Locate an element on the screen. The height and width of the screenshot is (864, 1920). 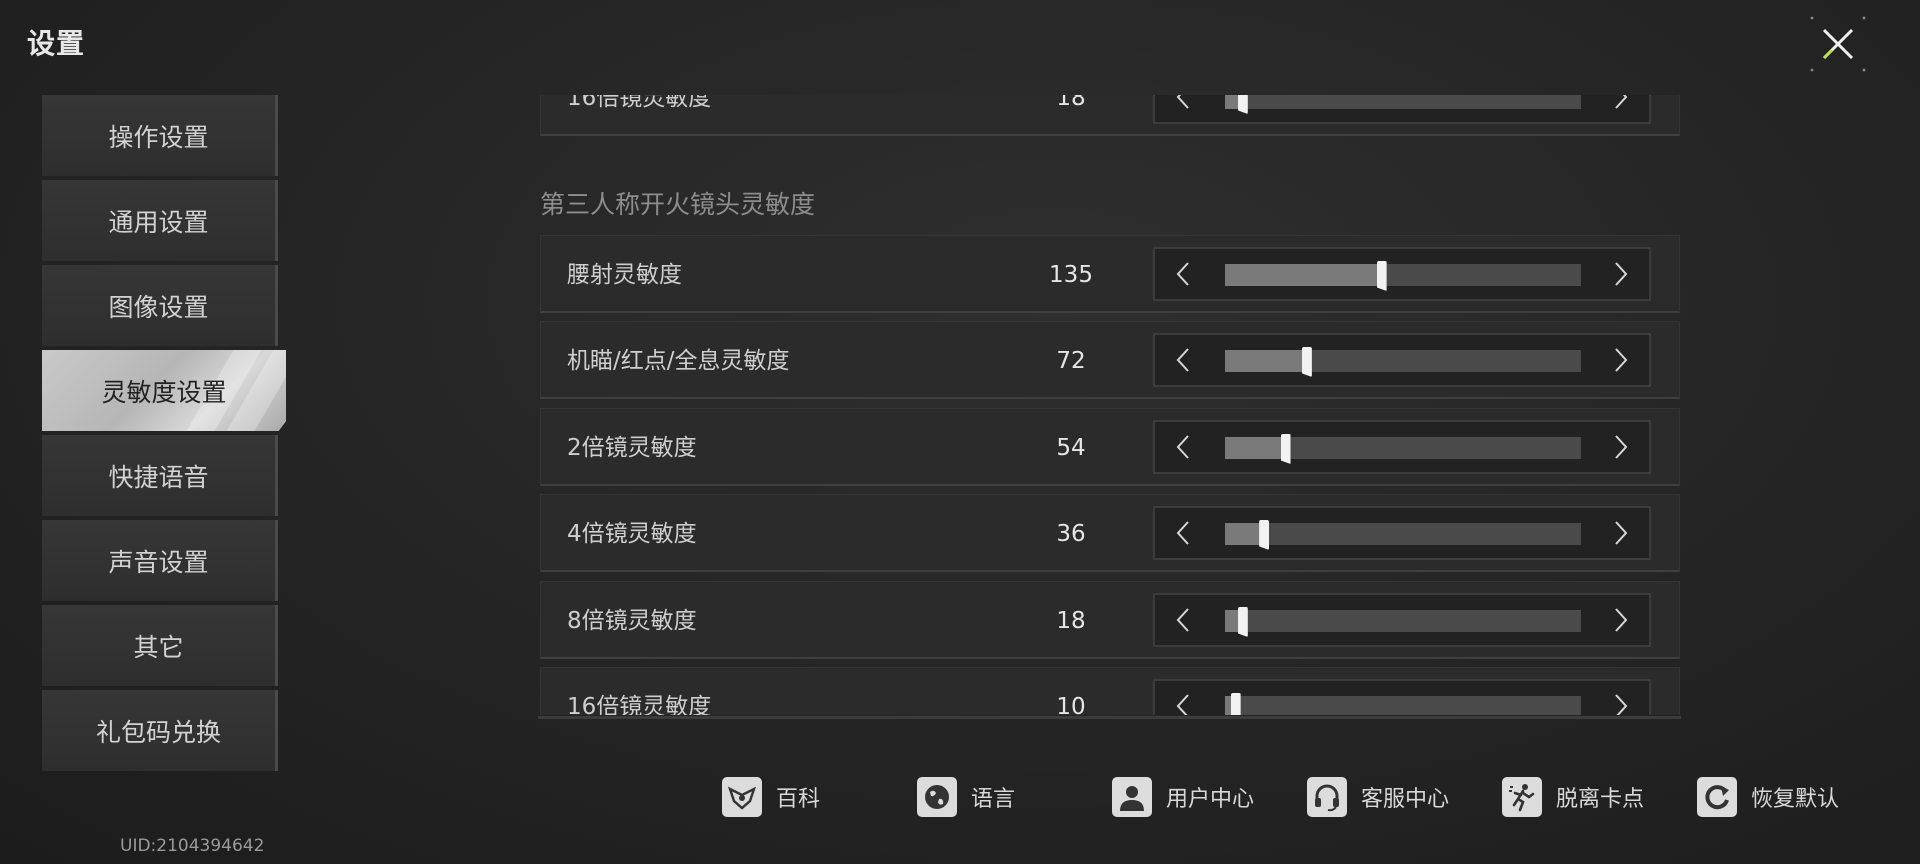
sidebar-item-label: 其它 is located at coordinates (158, 647).